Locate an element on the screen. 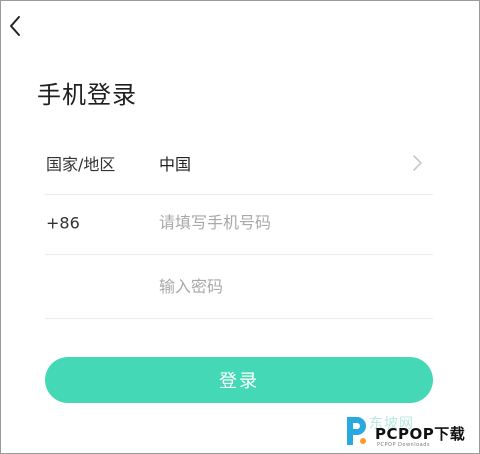  region-selector: 国家/地区 中国 is located at coordinates (239, 163).